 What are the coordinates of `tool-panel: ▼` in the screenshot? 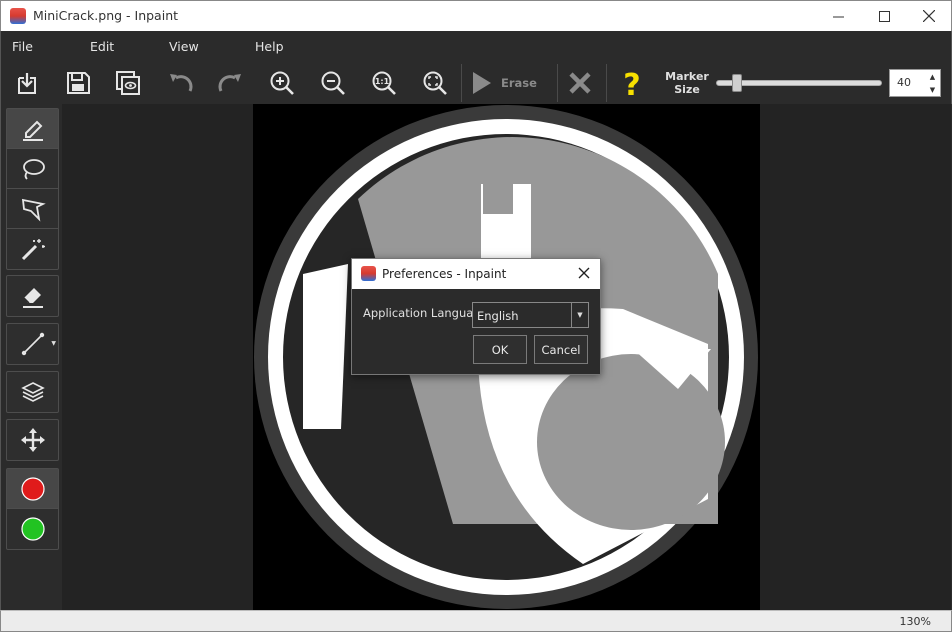 It's located at (31, 357).